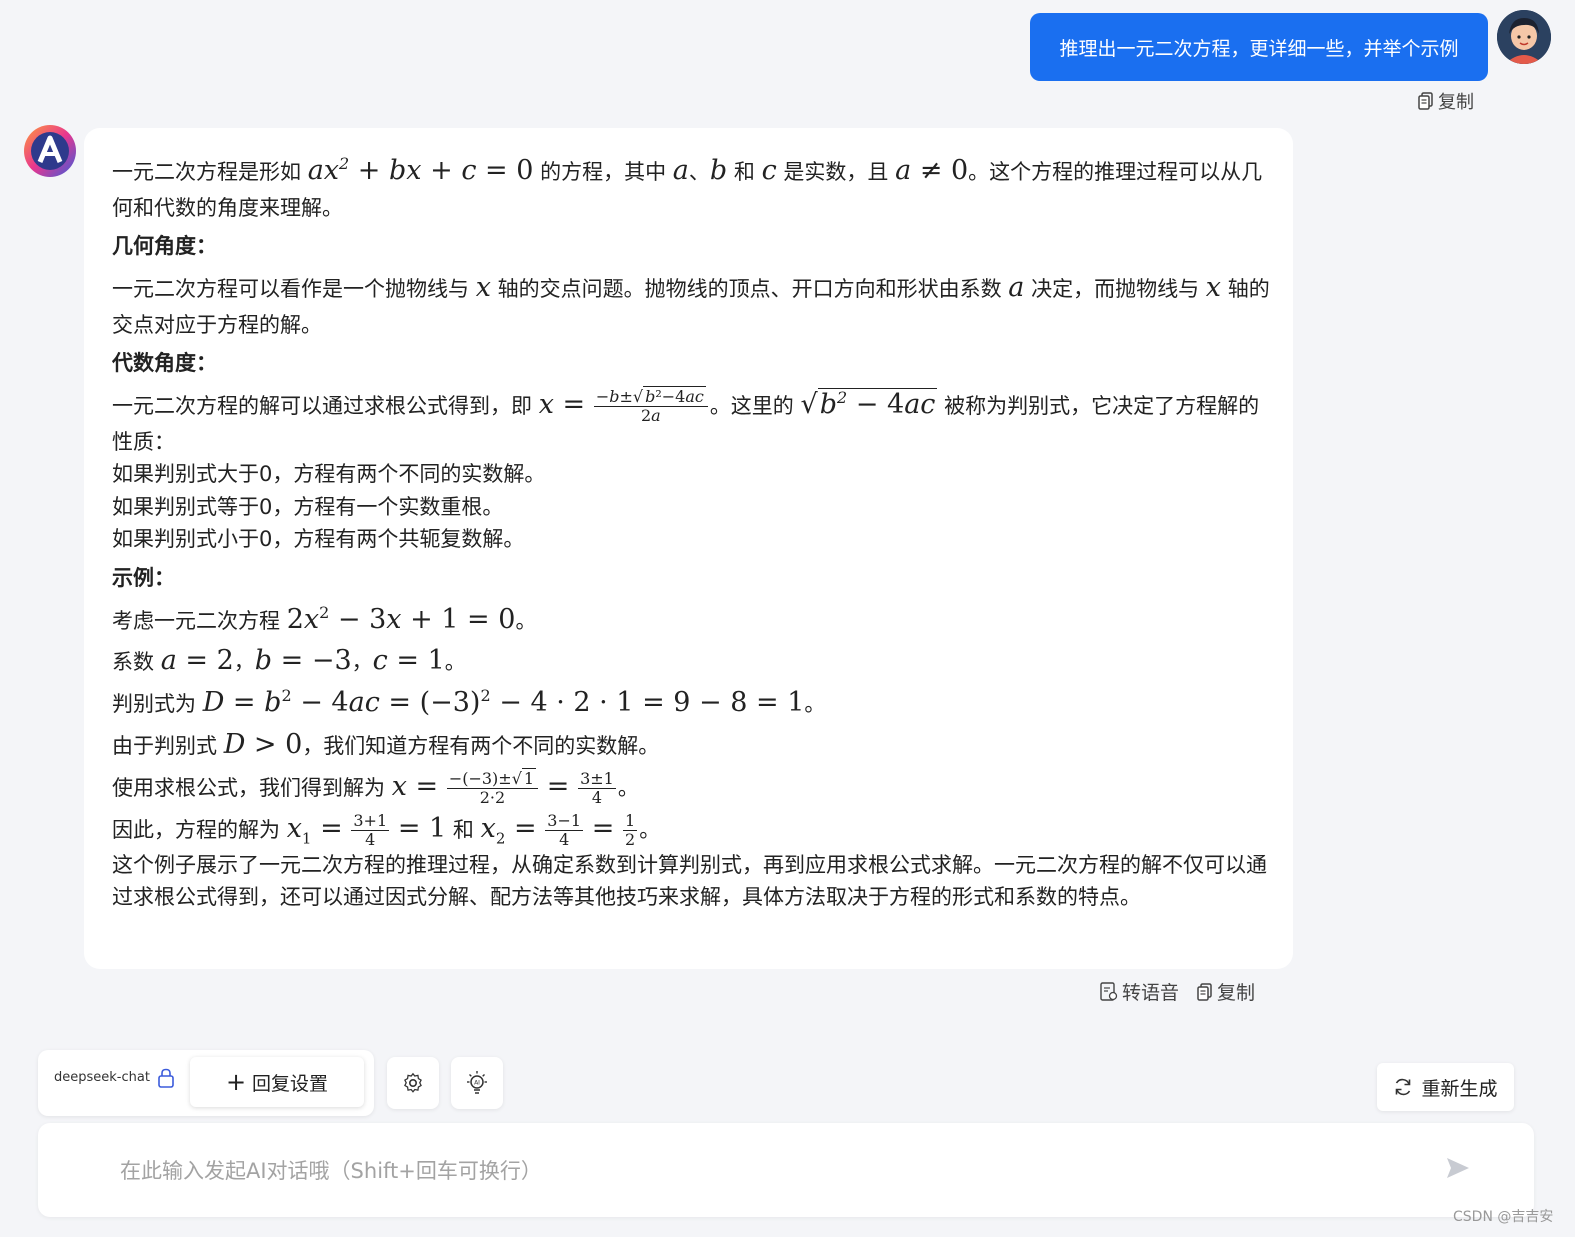 The height and width of the screenshot is (1237, 1575). I want to click on ai-logo-icon, so click(50, 151).